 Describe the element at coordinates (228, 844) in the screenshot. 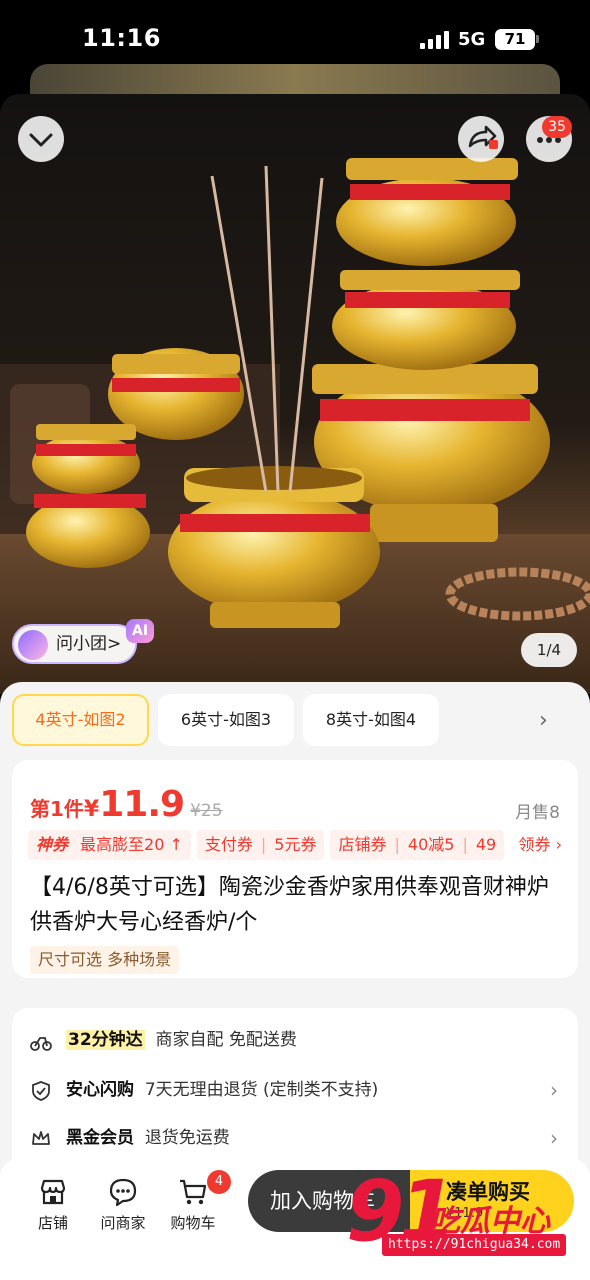

I see `coupon-pay-tag: 支付券` at that location.